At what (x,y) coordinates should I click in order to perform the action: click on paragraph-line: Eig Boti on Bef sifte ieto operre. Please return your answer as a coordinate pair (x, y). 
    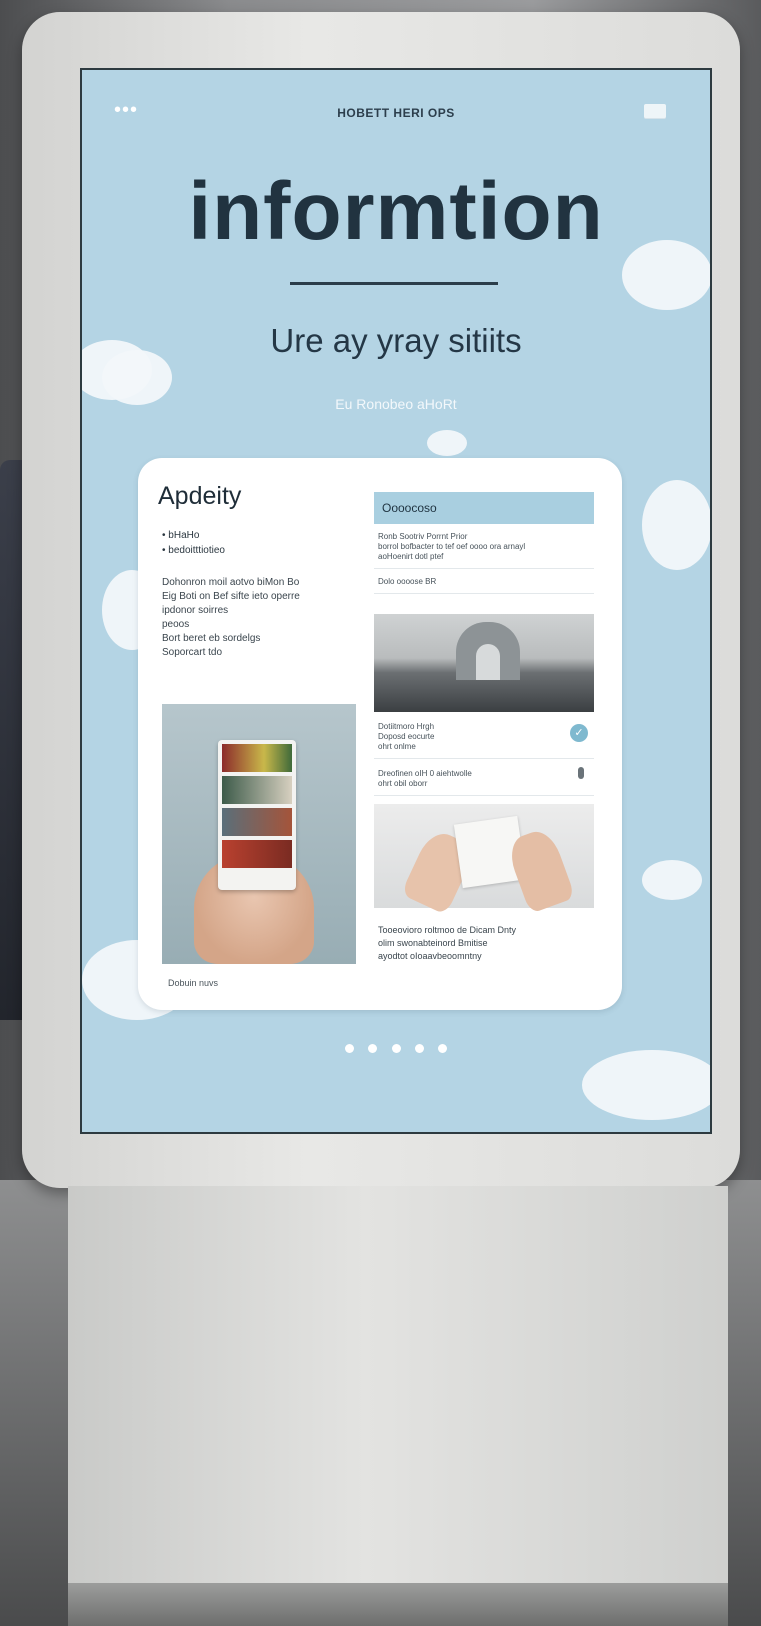
    Looking at the image, I should click on (231, 596).